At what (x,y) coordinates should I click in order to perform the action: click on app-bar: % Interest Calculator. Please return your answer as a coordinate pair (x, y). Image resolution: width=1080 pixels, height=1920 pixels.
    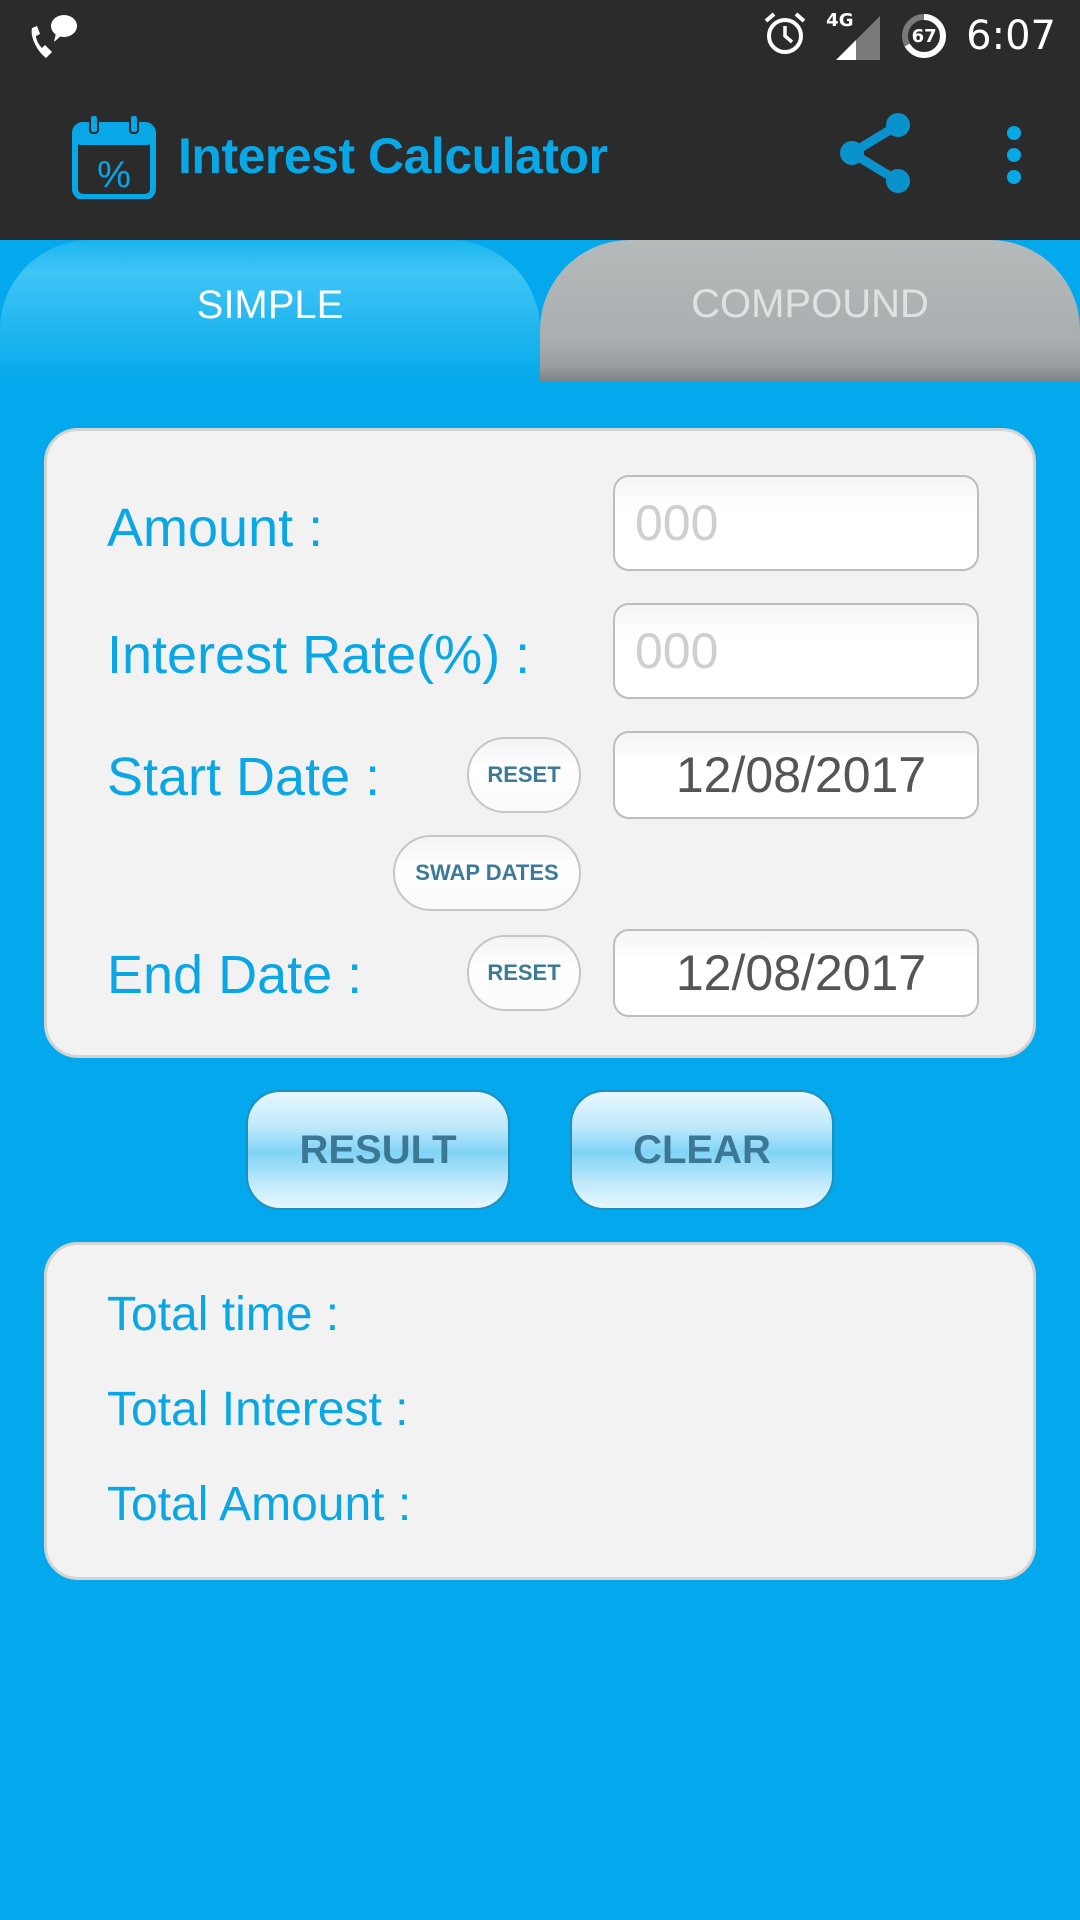
    Looking at the image, I should click on (540, 157).